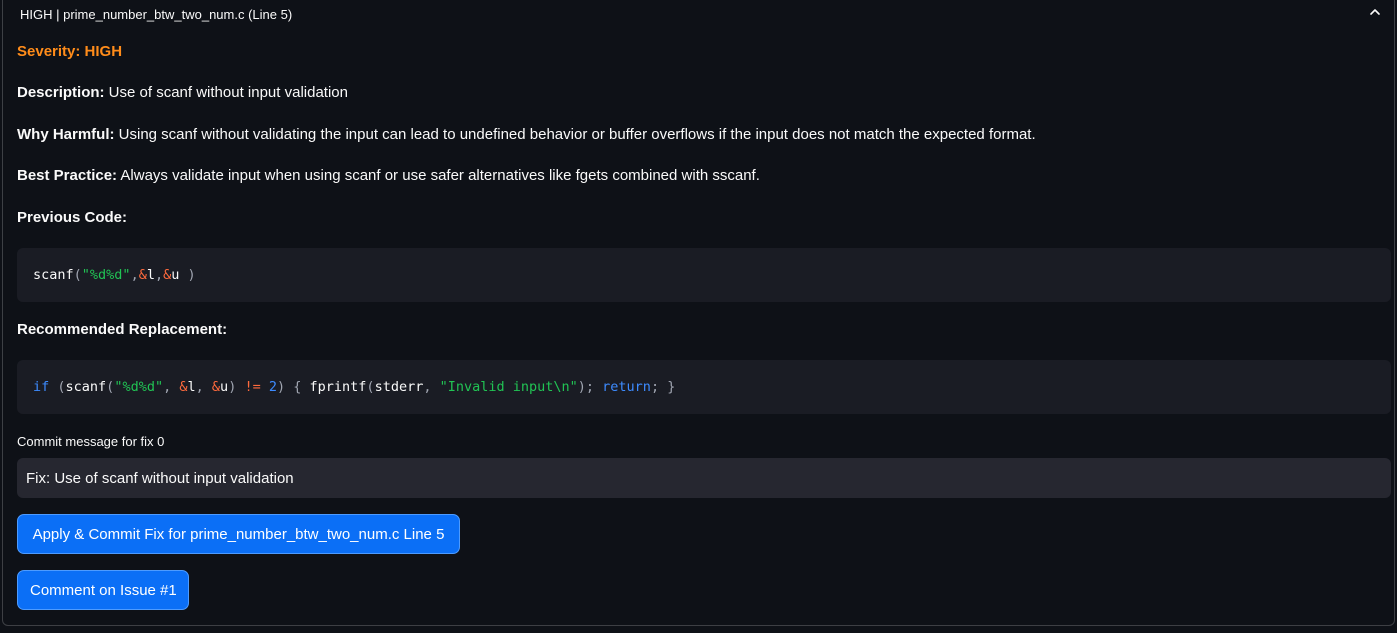  Describe the element at coordinates (626, 387) in the screenshot. I see `code-token: return` at that location.